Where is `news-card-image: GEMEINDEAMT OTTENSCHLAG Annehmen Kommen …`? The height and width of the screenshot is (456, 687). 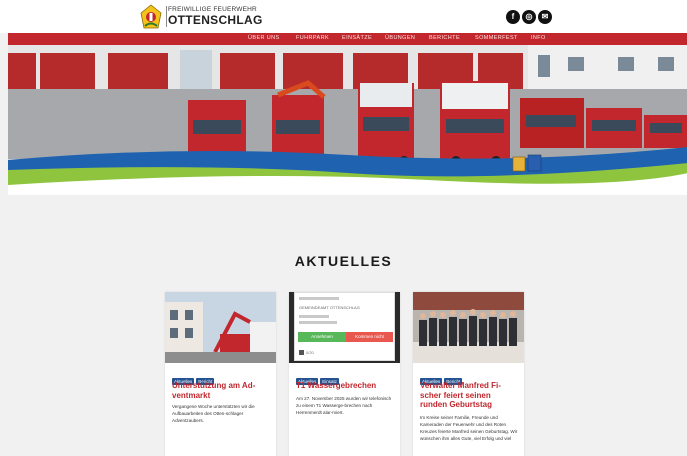
news-card-image: GEMEINDEAMT OTTENSCHLAG Annehmen Kommen … is located at coordinates (344, 327).